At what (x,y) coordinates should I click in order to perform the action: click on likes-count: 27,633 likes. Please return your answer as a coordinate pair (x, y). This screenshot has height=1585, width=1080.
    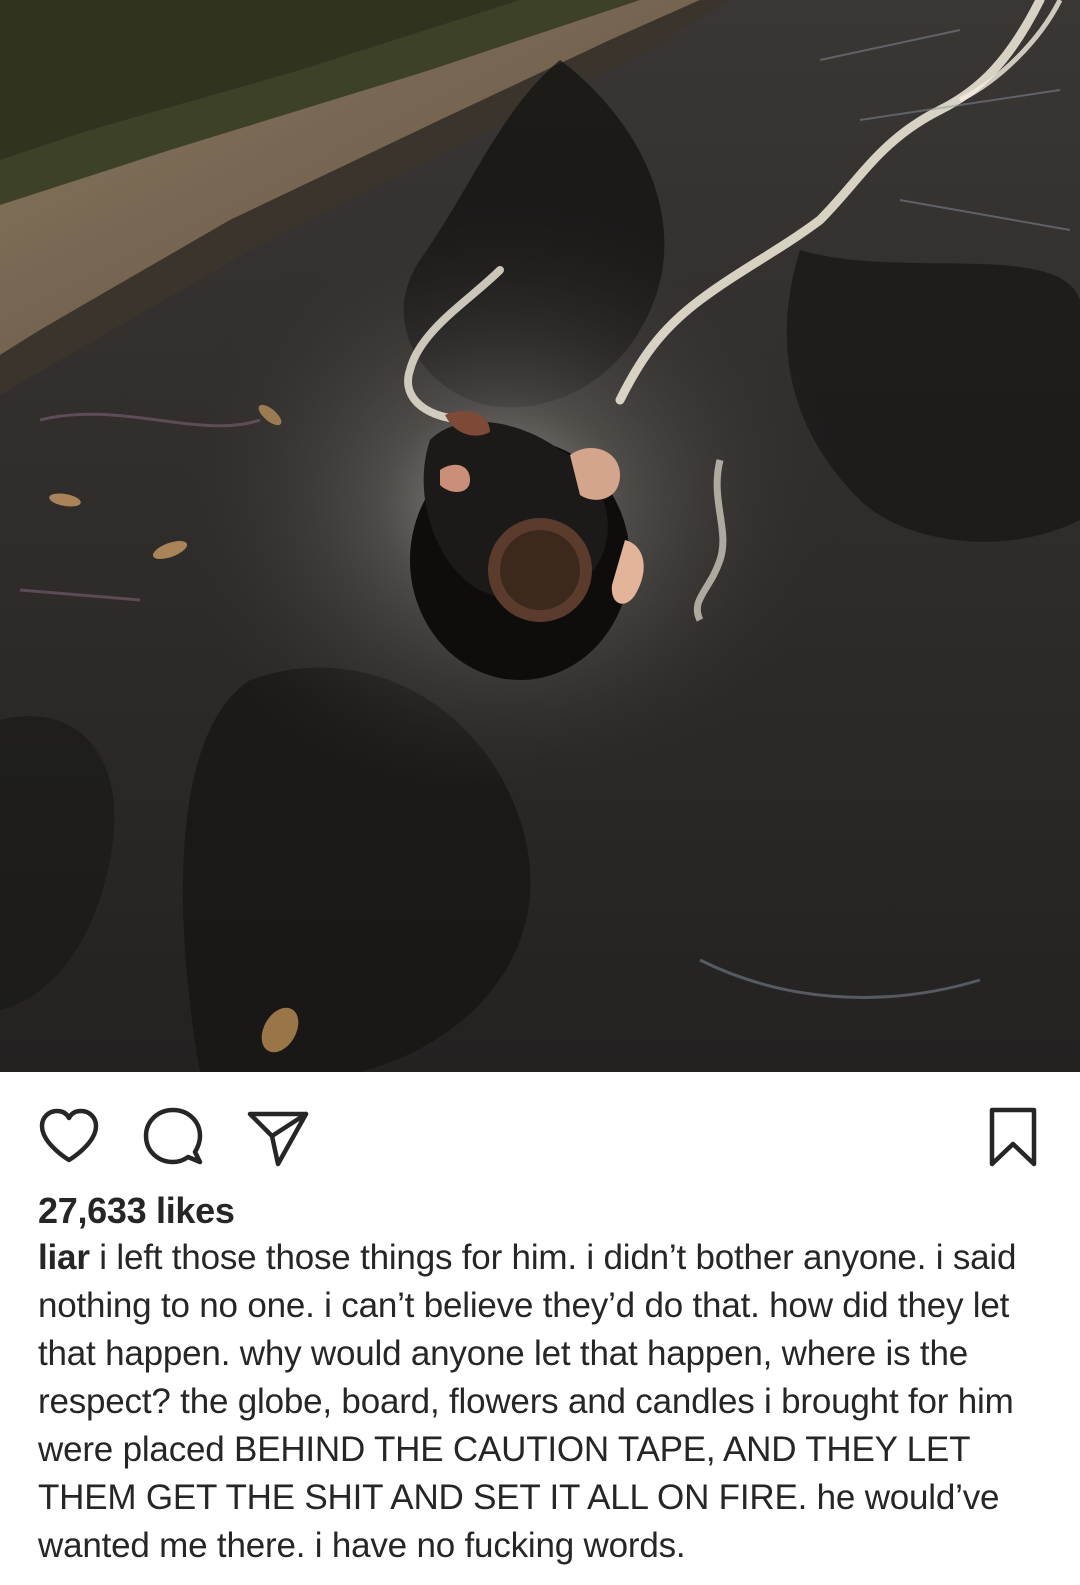
    Looking at the image, I should click on (136, 1211).